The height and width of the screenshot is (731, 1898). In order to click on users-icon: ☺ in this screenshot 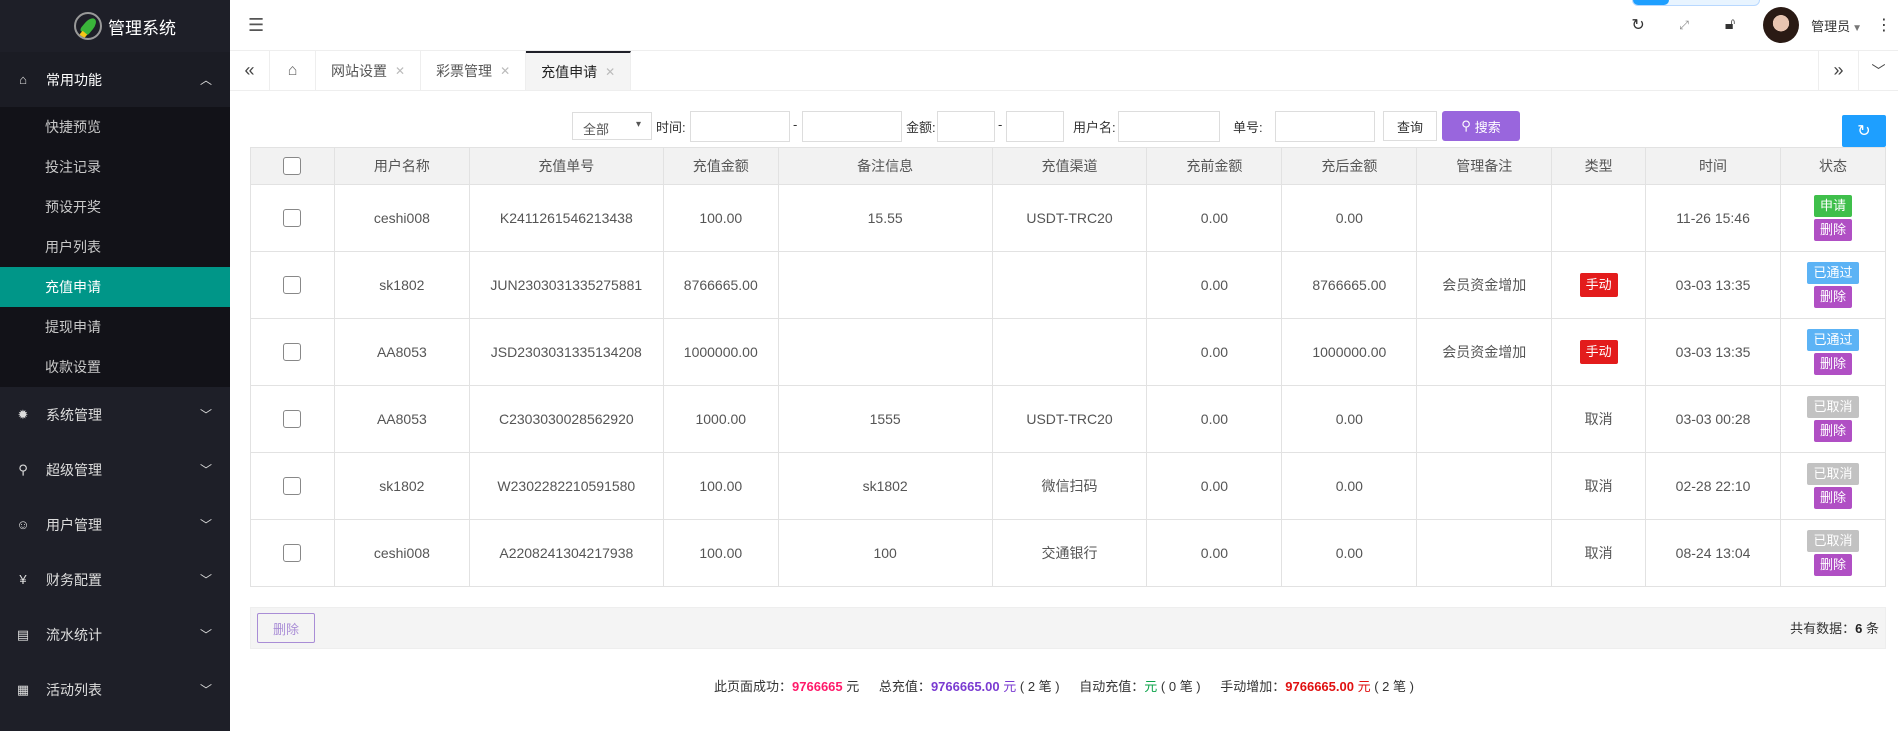, I will do `click(23, 524)`.